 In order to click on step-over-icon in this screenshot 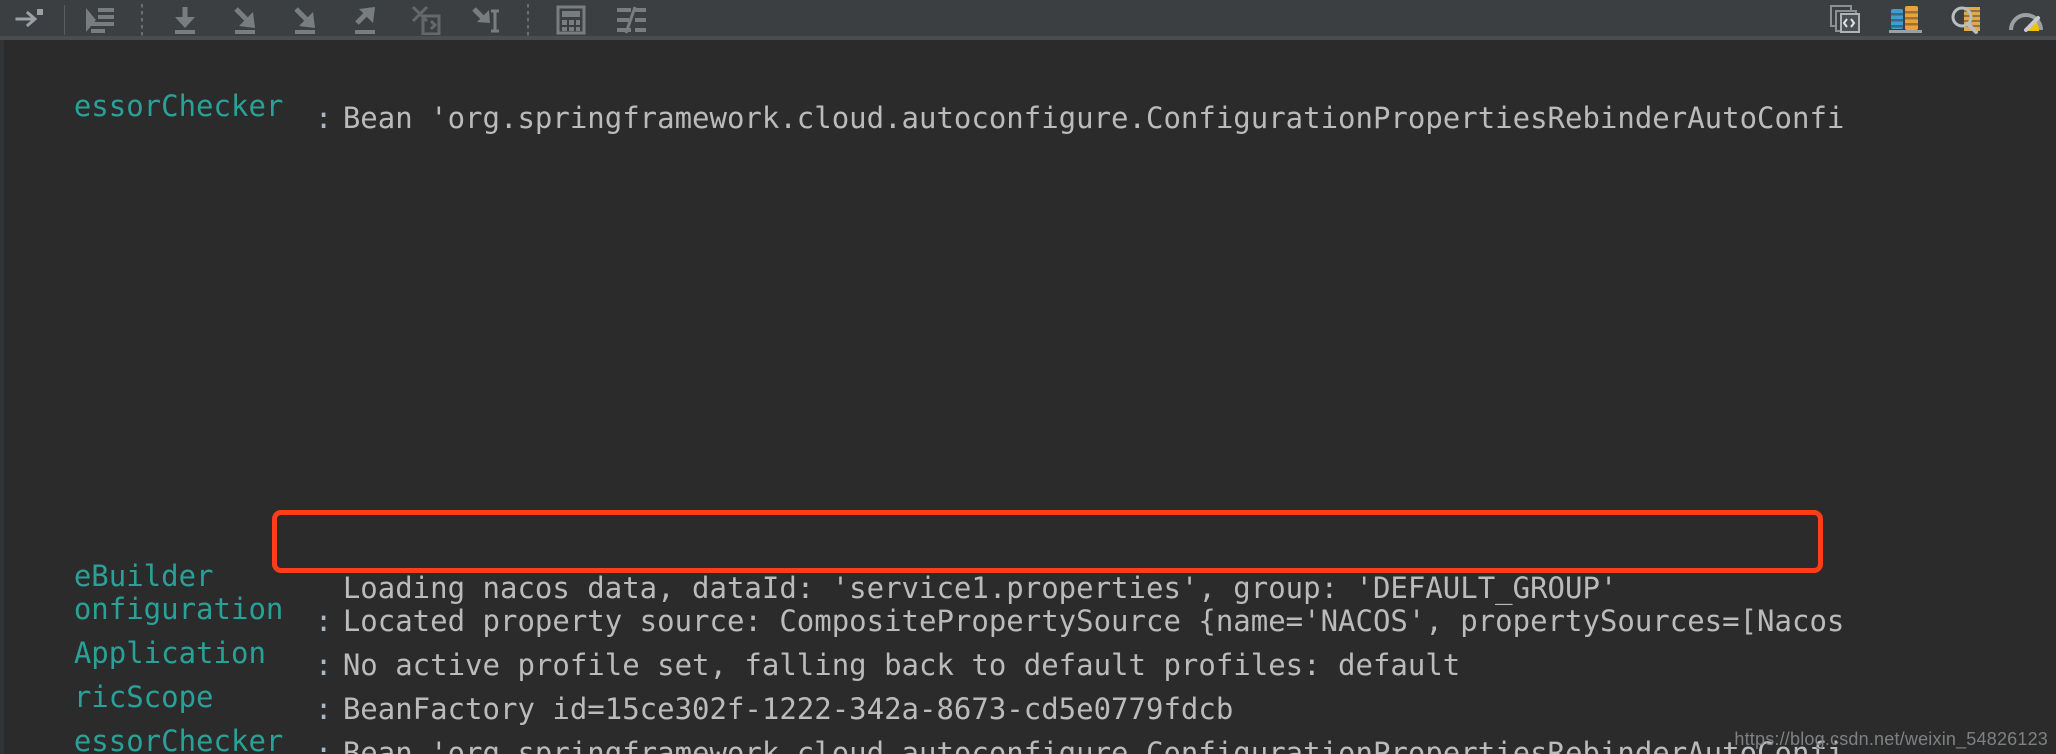, I will do `click(245, 20)`.